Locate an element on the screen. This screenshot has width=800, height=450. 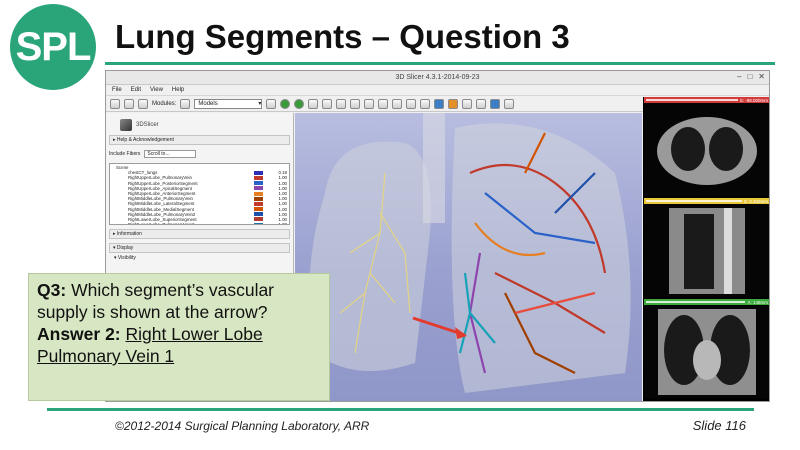
minimize-icon: – is located at coordinates (739, 76).